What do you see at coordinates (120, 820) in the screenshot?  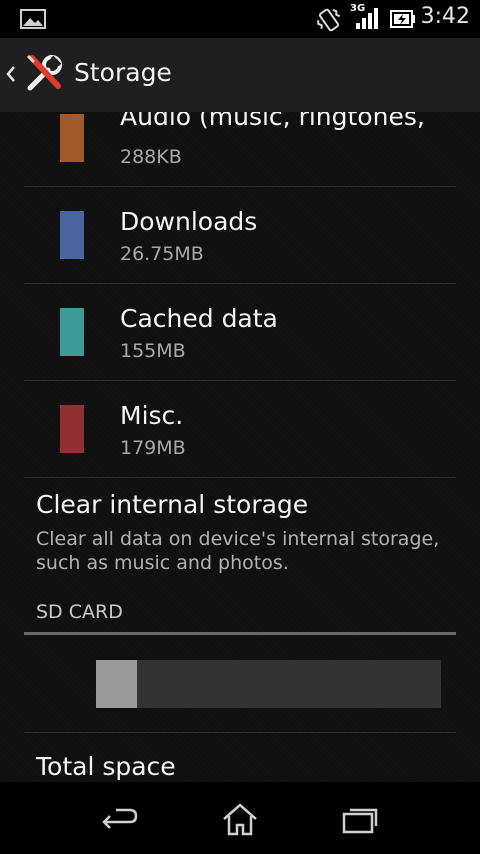 I see `back-icon` at bounding box center [120, 820].